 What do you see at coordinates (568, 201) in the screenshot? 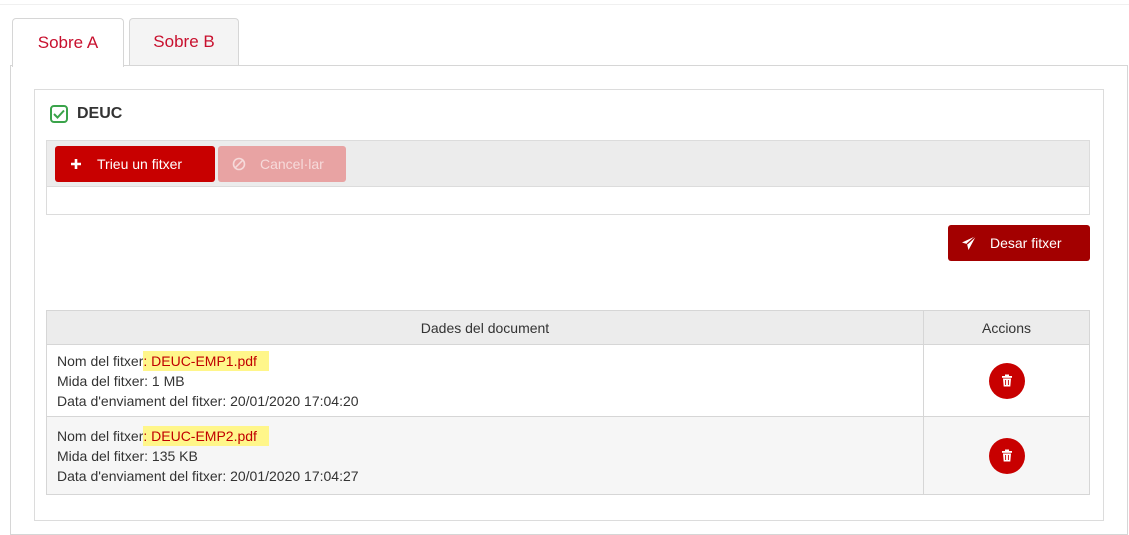
I see `upload-drop-area` at bounding box center [568, 201].